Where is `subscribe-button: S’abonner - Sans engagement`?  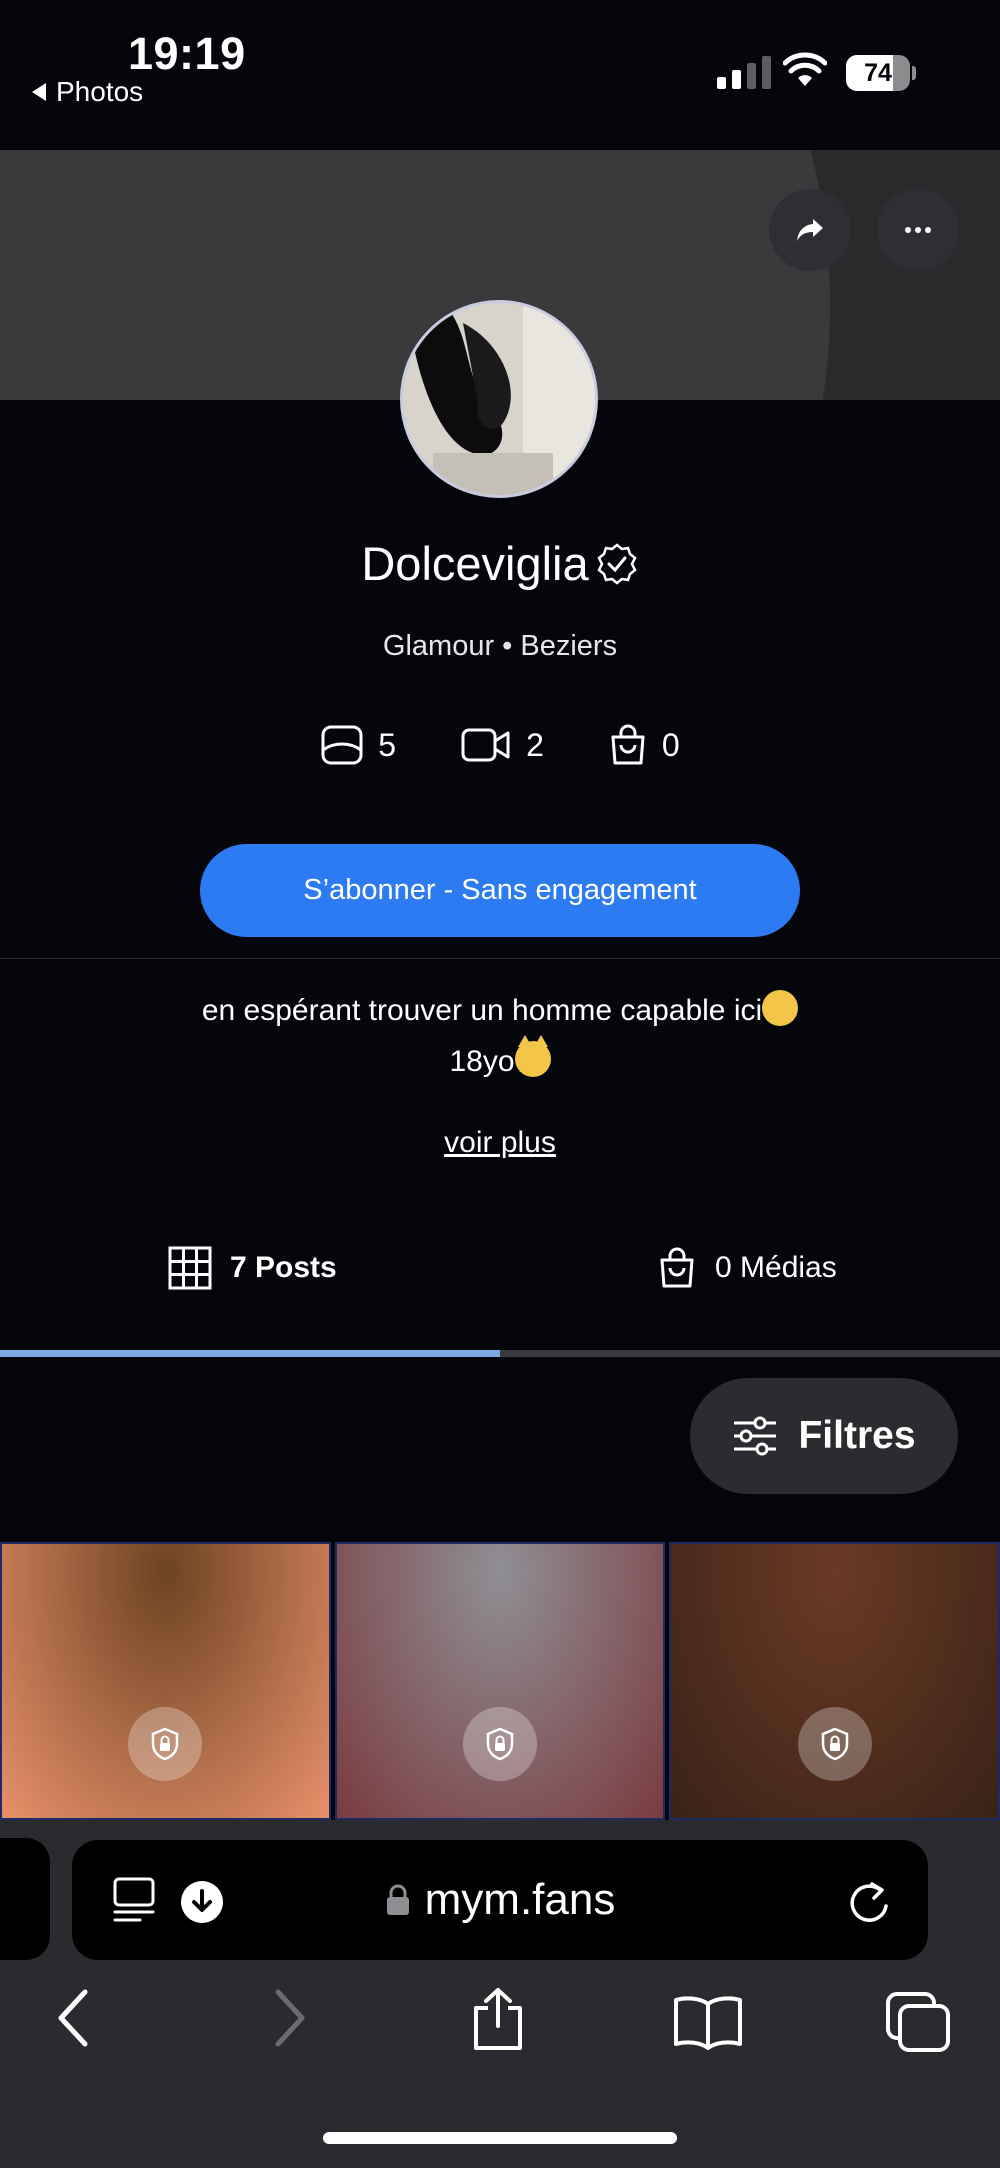 subscribe-button: S’abonner - Sans engagement is located at coordinates (500, 890).